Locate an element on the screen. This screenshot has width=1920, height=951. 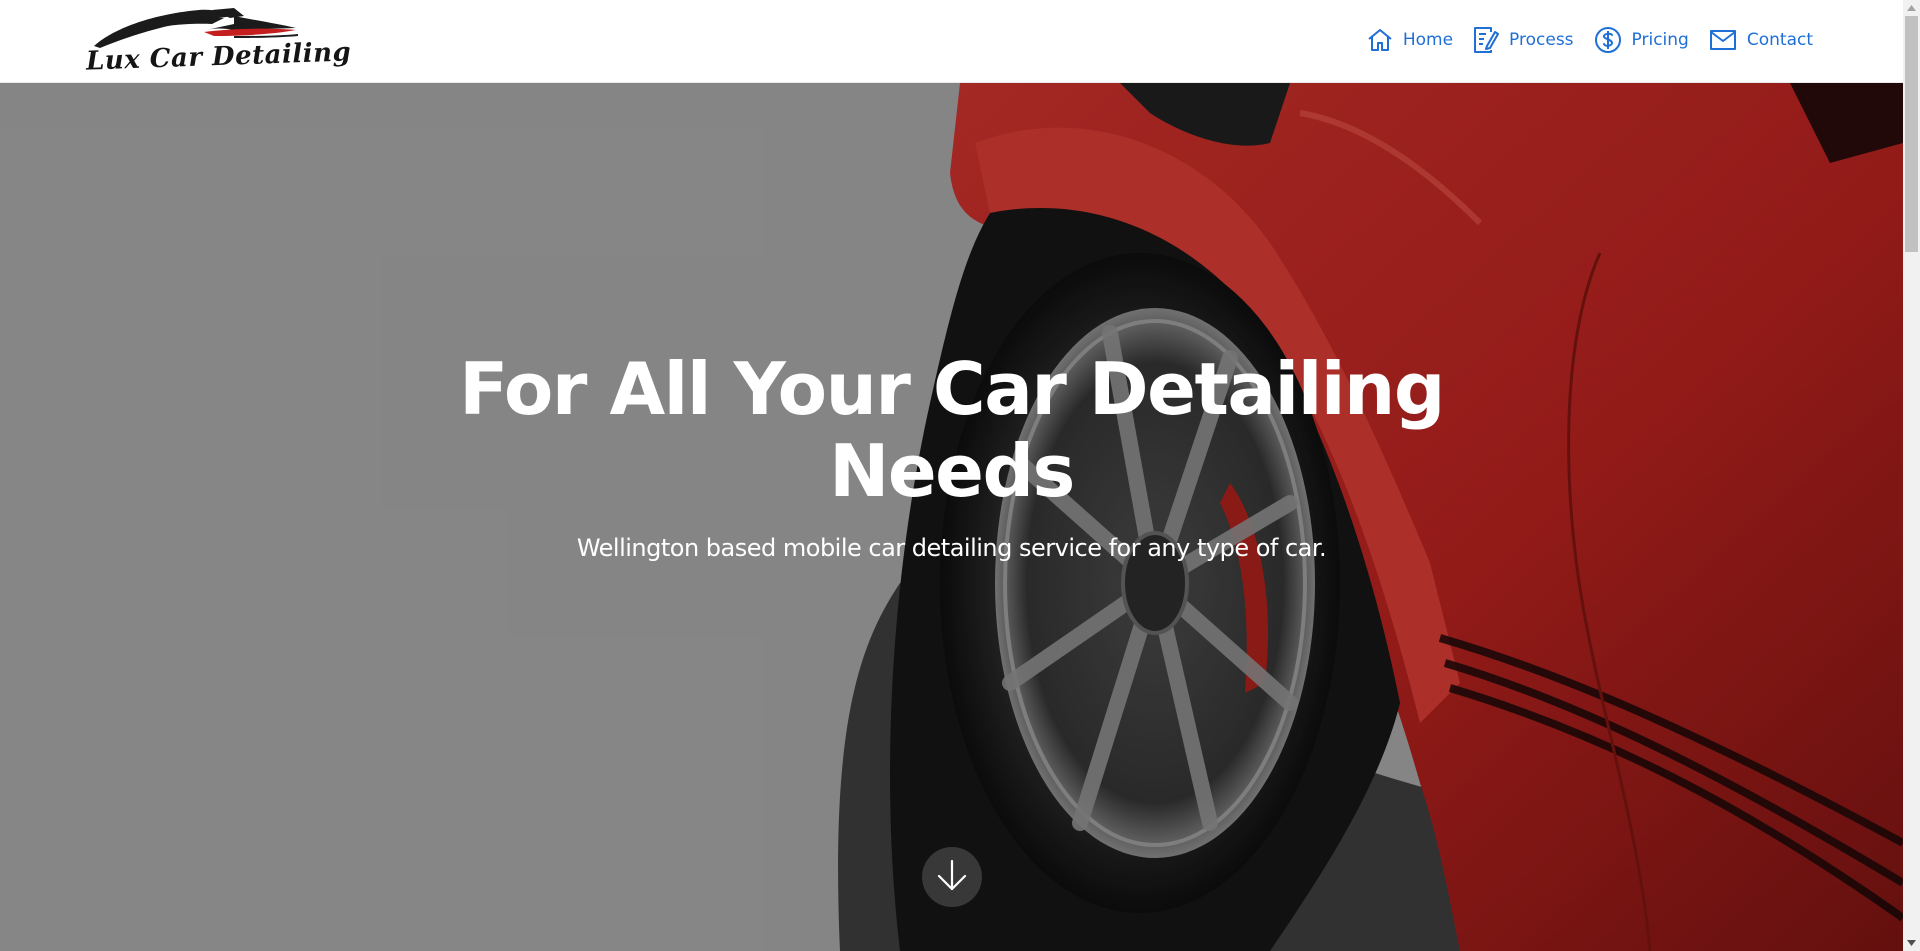
brand-logo: Lux Car Detailing is located at coordinates (218, 41).